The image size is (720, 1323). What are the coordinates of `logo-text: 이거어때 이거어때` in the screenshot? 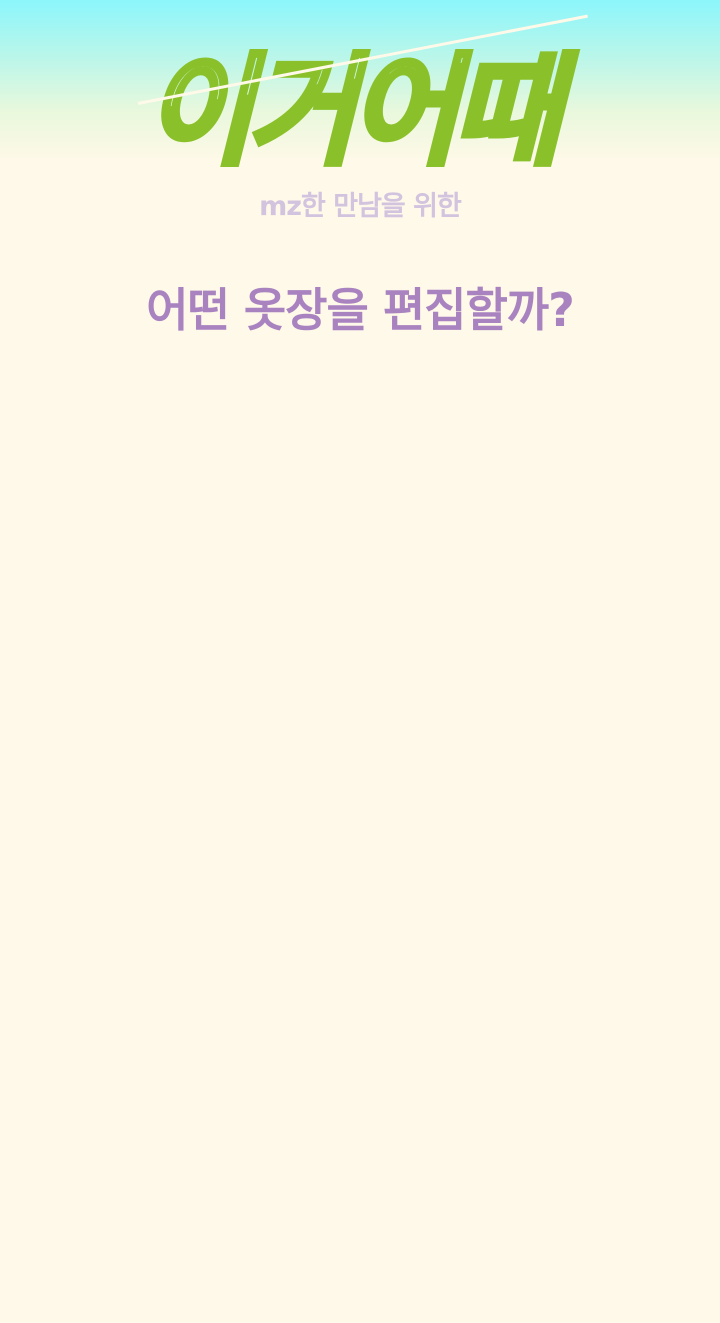 It's located at (360, 111).